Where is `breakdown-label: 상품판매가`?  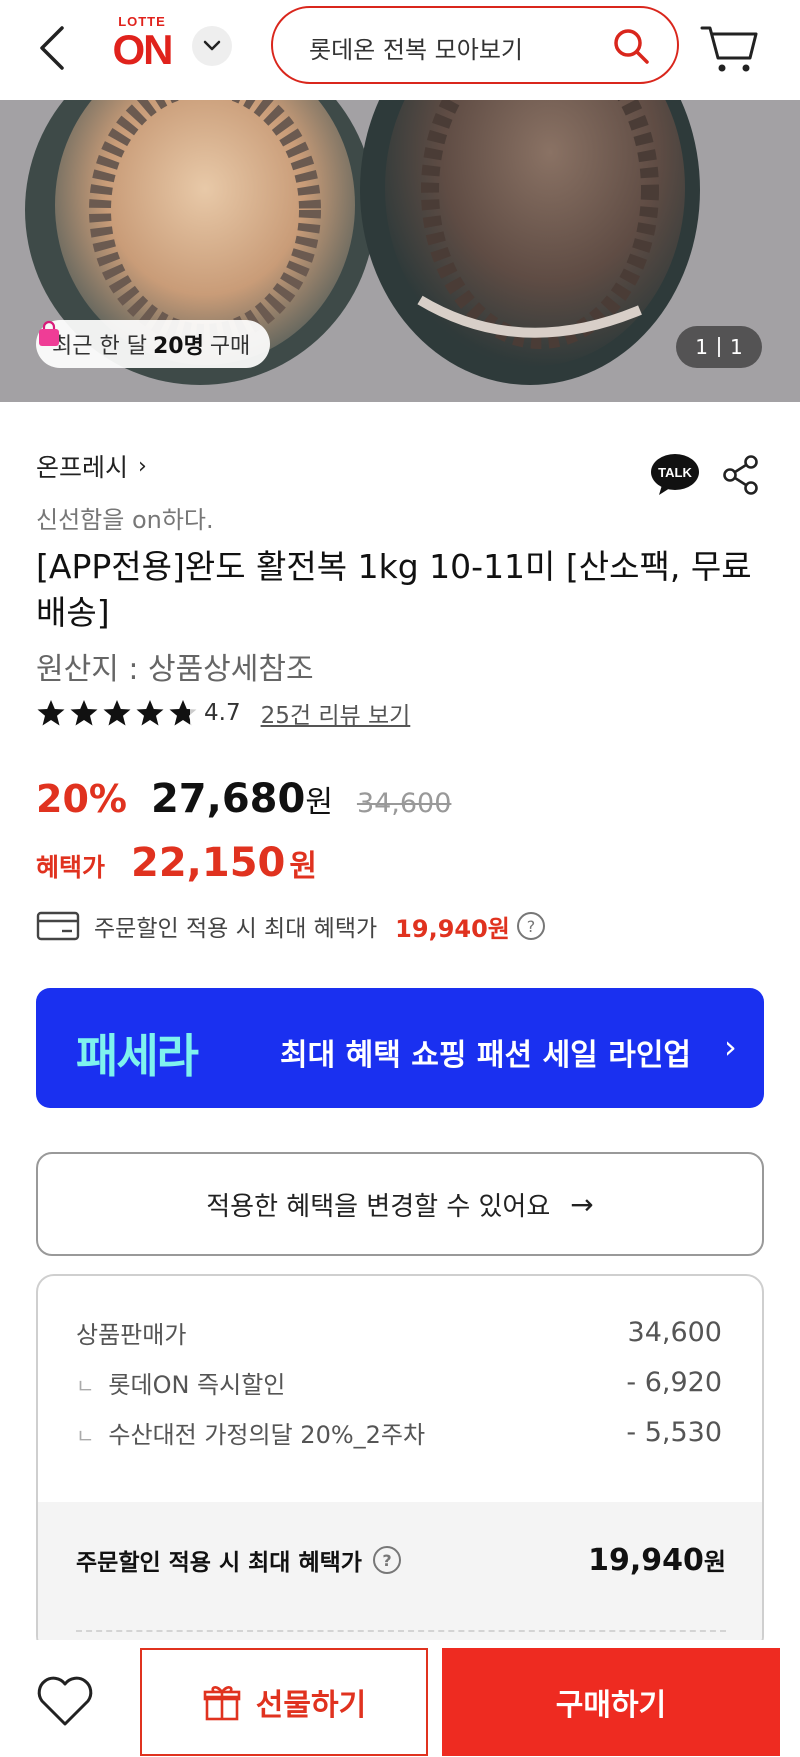
breakdown-label: 상품판매가 is located at coordinates (131, 1334).